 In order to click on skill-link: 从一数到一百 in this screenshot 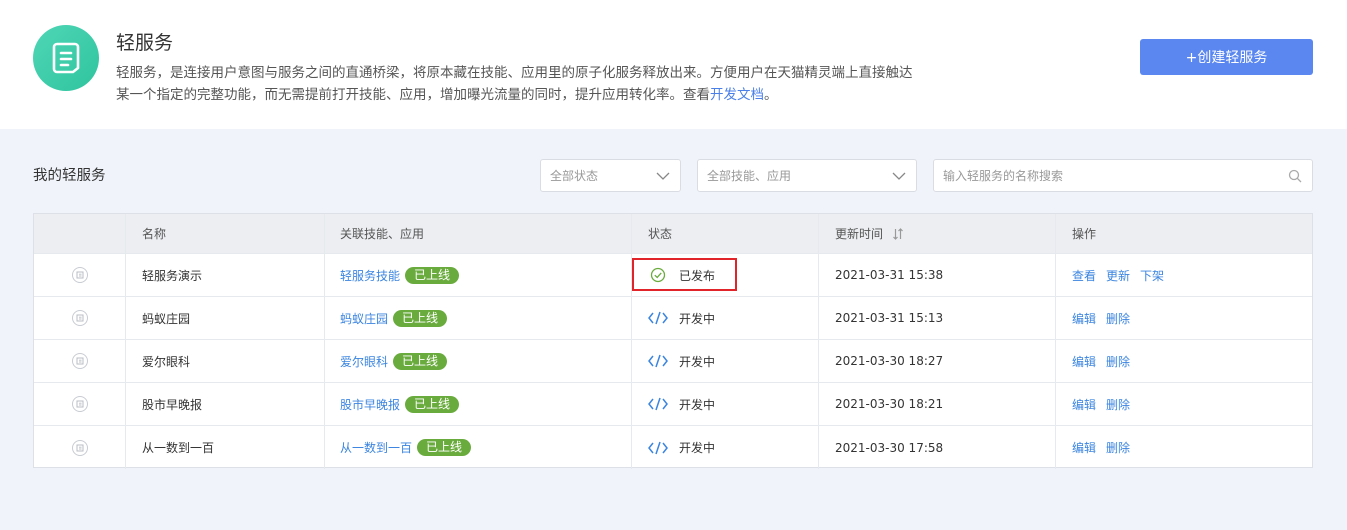, I will do `click(376, 447)`.